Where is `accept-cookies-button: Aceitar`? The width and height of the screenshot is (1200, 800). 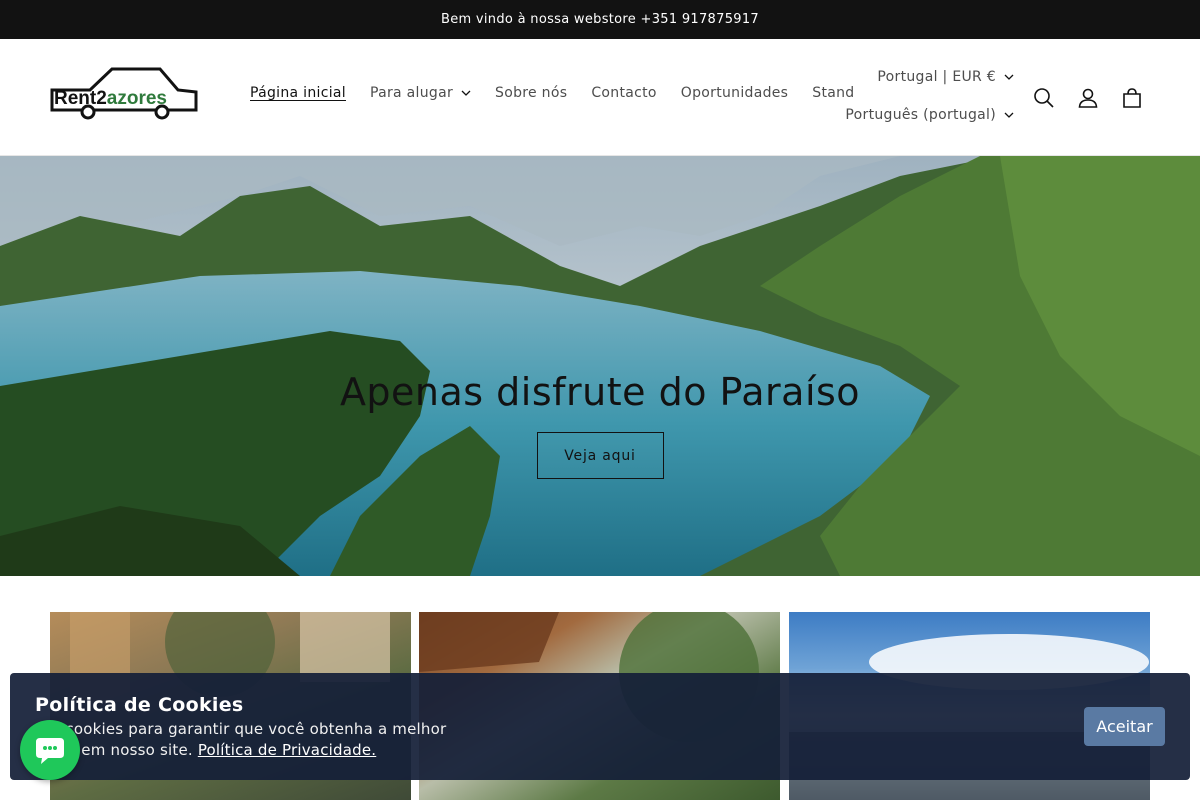
accept-cookies-button: Aceitar is located at coordinates (1124, 726).